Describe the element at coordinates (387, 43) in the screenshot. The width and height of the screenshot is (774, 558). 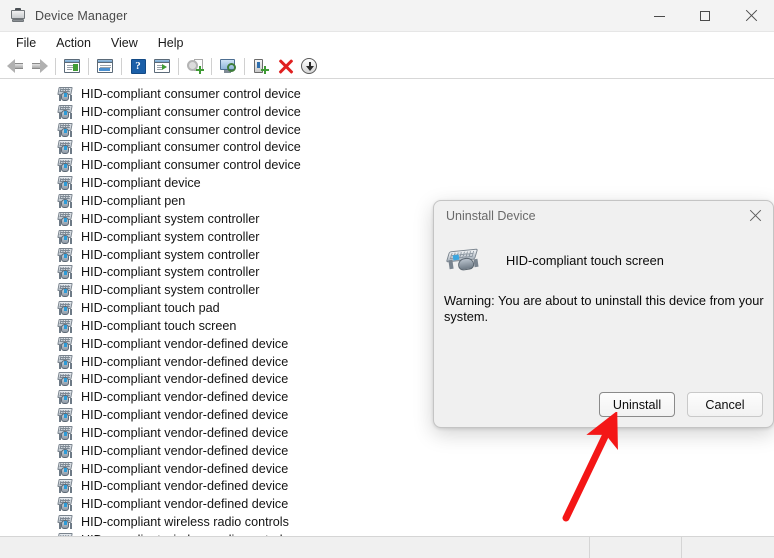
I see `menu-bar: File Action View Help` at that location.